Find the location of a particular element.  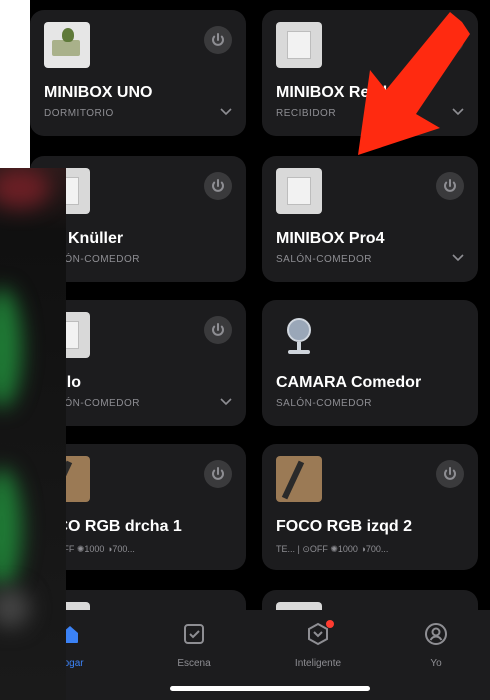

device-room: DORMITORIO is located at coordinates (79, 113).